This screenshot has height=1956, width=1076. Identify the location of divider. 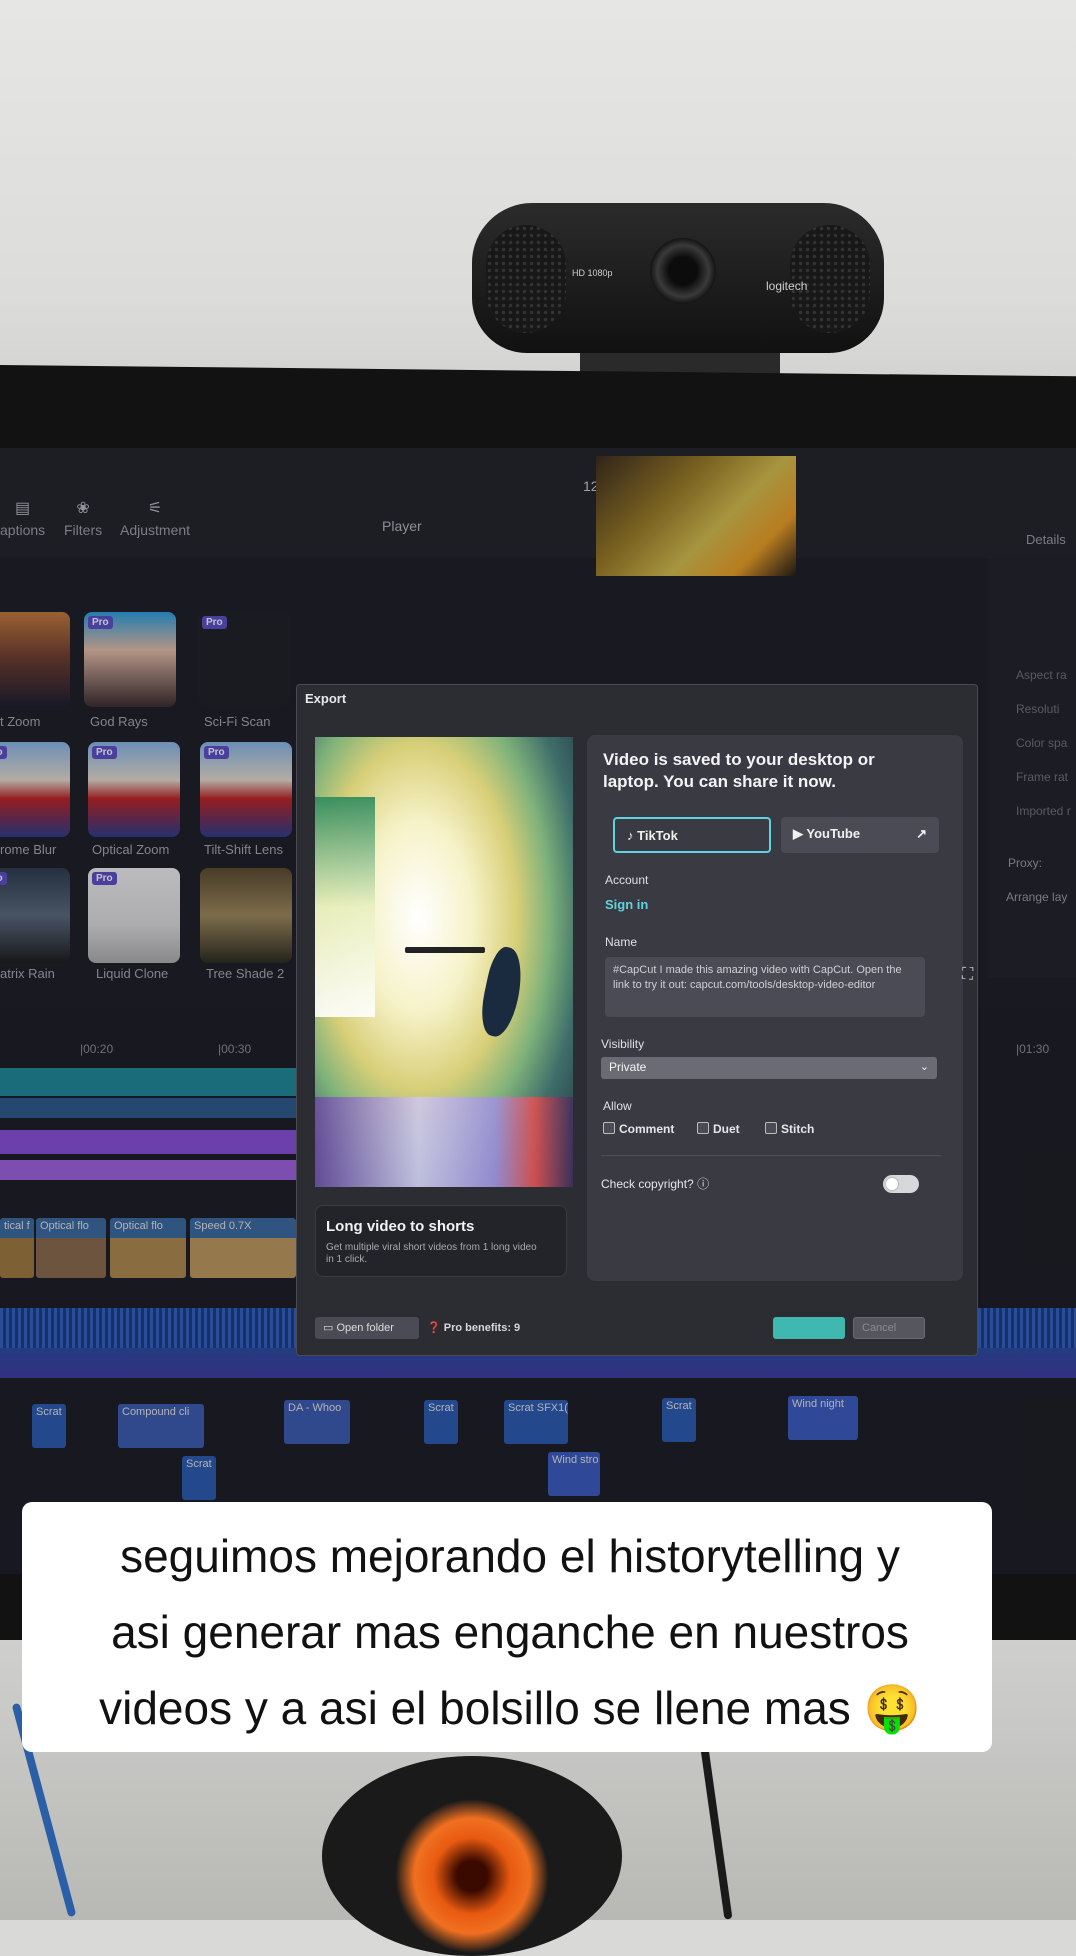
(771, 1155).